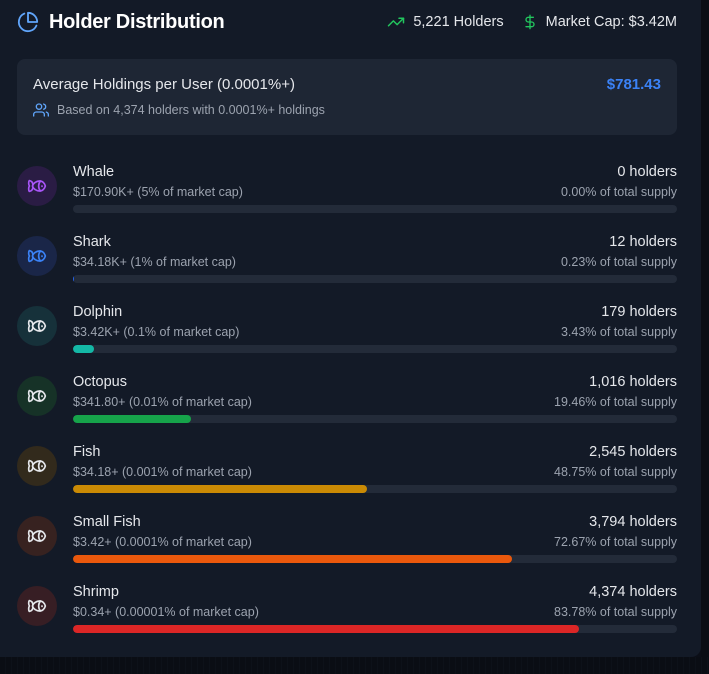  I want to click on tier-supply-percent: 83.78% of total supply, so click(615, 612).